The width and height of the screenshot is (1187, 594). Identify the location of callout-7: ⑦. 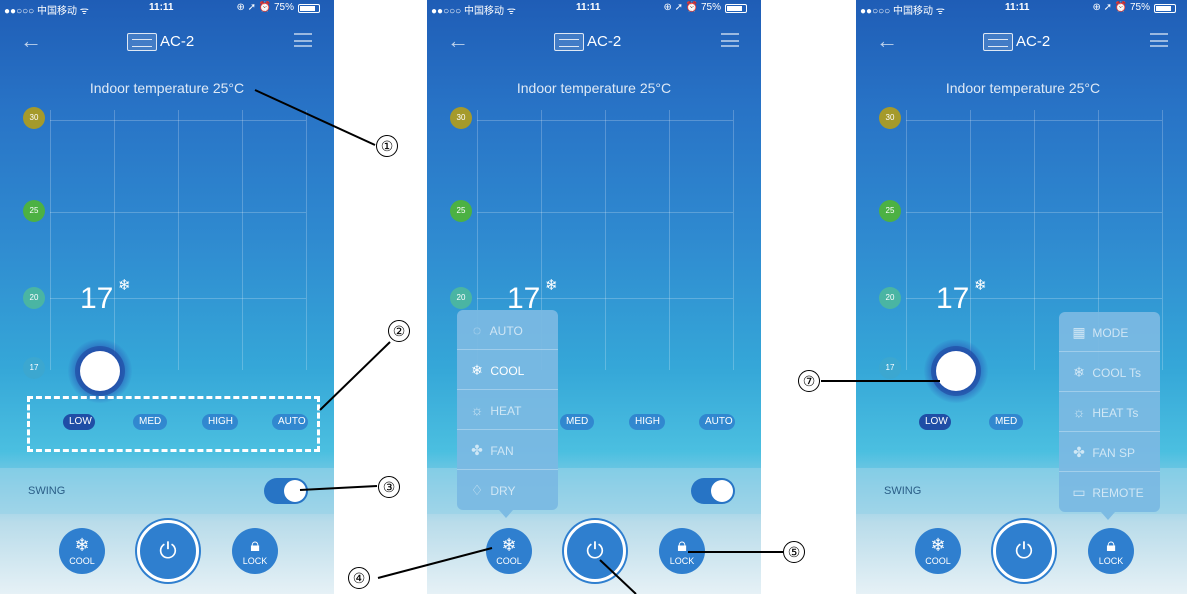
(809, 381).